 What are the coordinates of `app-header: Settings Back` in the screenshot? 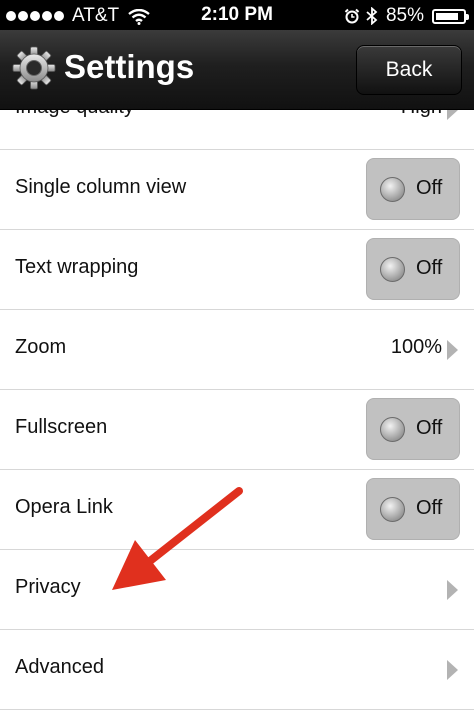 It's located at (237, 70).